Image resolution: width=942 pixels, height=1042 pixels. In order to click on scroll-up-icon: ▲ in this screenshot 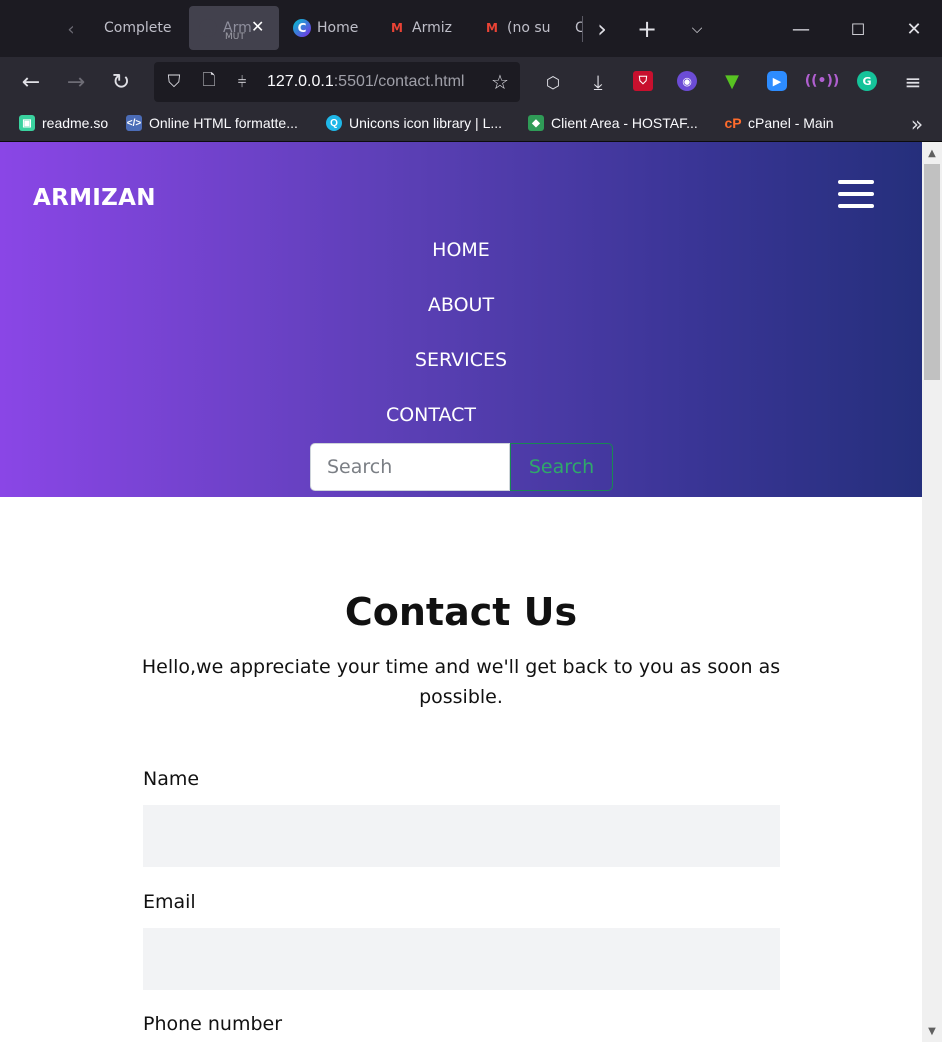, I will do `click(932, 153)`.